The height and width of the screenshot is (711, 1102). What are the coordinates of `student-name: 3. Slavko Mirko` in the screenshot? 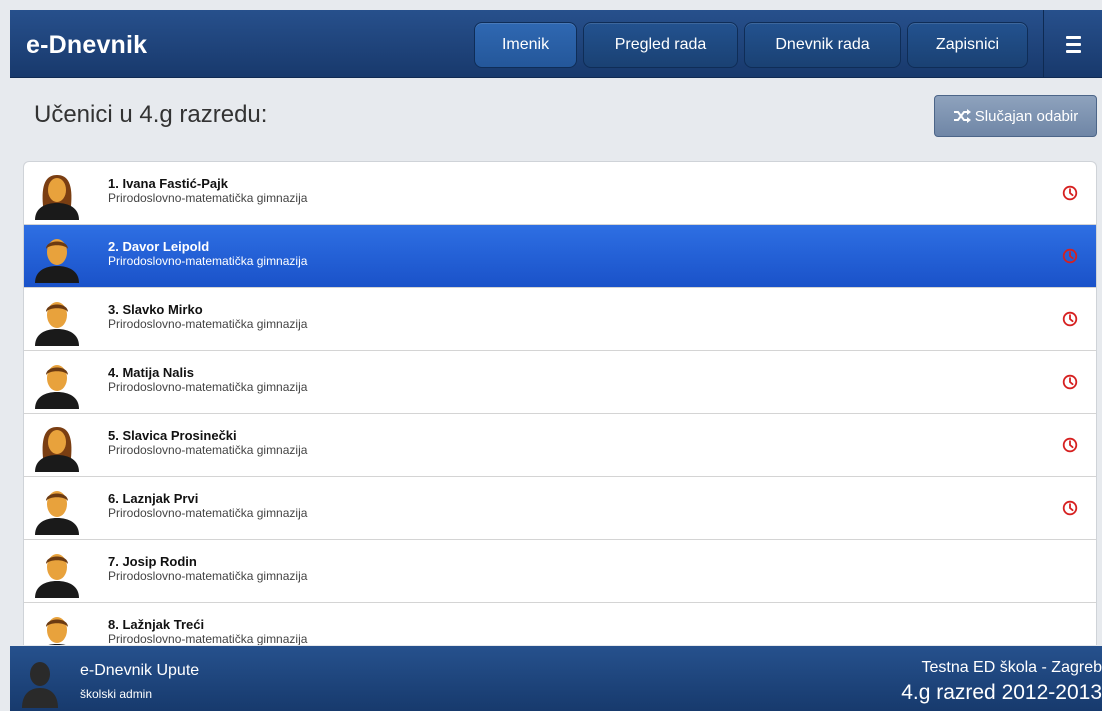 It's located at (155, 309).